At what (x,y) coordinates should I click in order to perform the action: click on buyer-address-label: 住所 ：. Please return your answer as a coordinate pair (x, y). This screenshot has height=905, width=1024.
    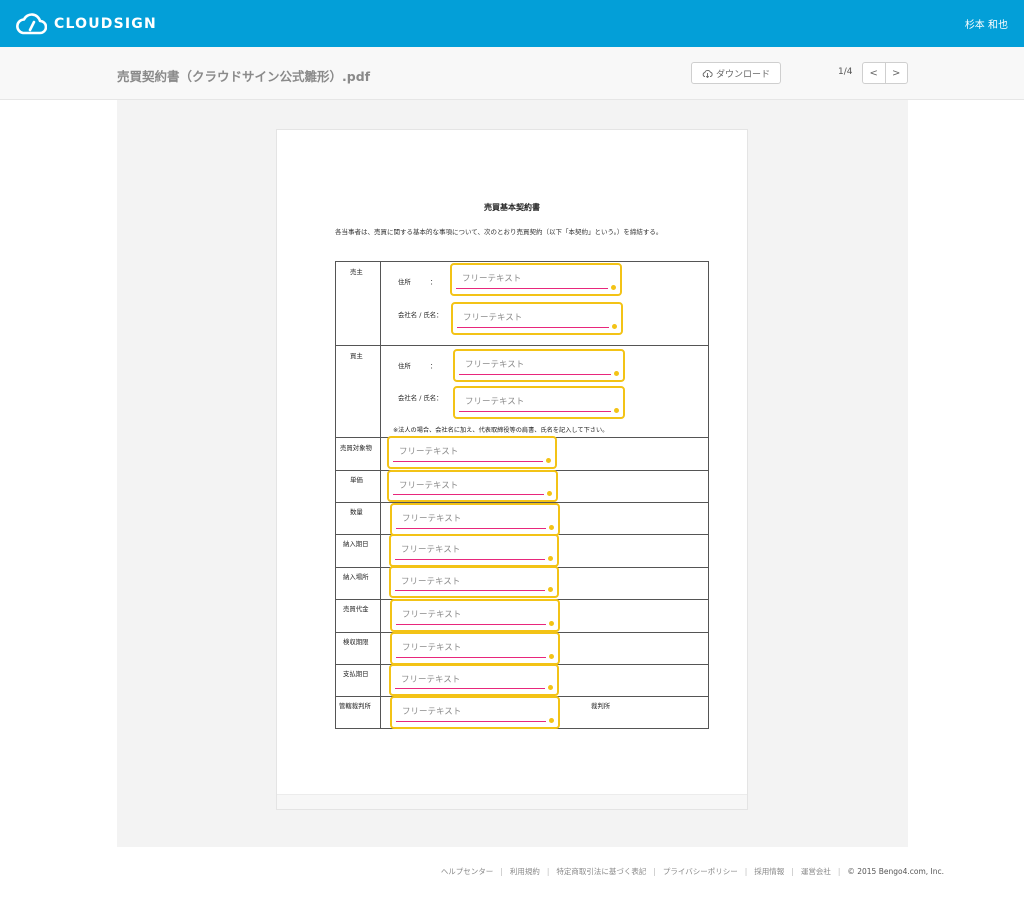
    Looking at the image, I should click on (417, 366).